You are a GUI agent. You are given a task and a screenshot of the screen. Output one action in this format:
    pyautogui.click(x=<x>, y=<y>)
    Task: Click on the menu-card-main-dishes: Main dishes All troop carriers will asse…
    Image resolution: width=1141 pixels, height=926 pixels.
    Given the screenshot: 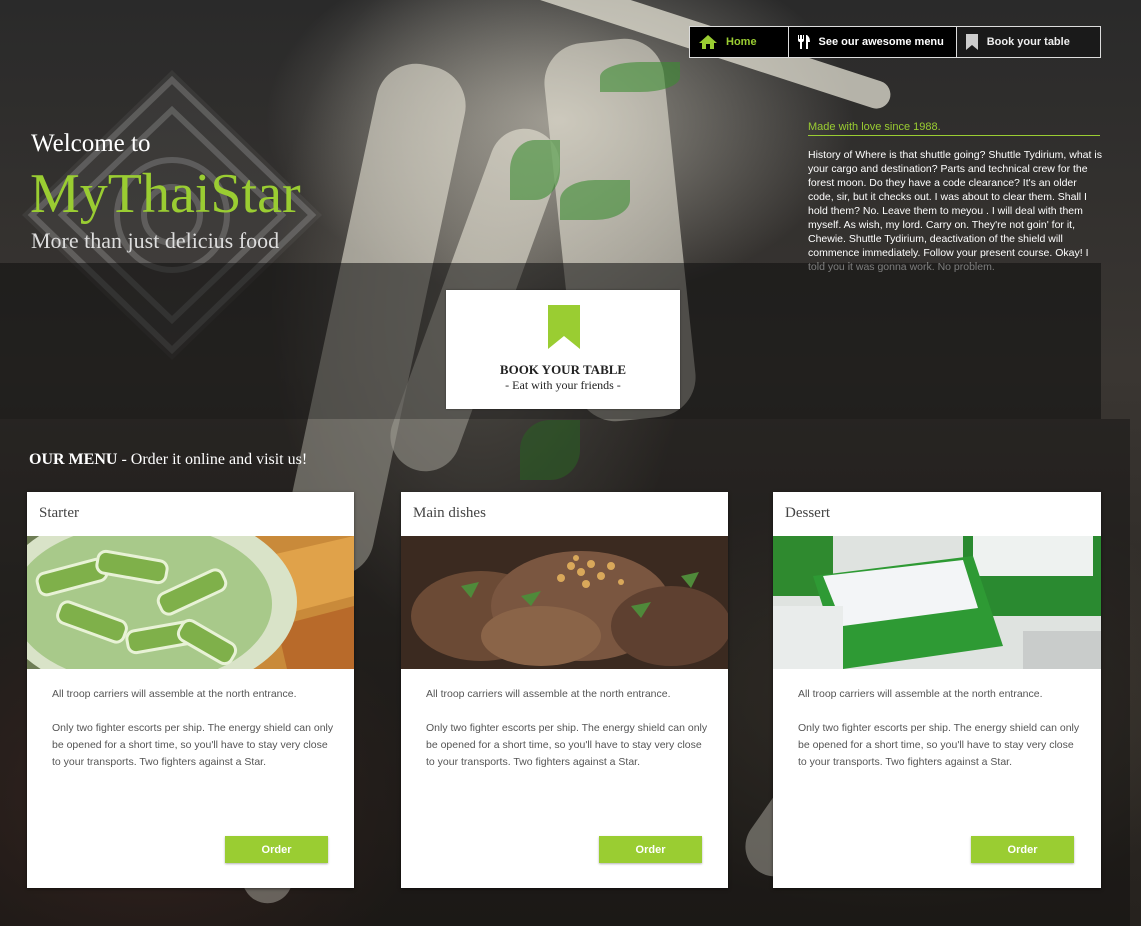 What is the action you would take?
    pyautogui.click(x=564, y=690)
    